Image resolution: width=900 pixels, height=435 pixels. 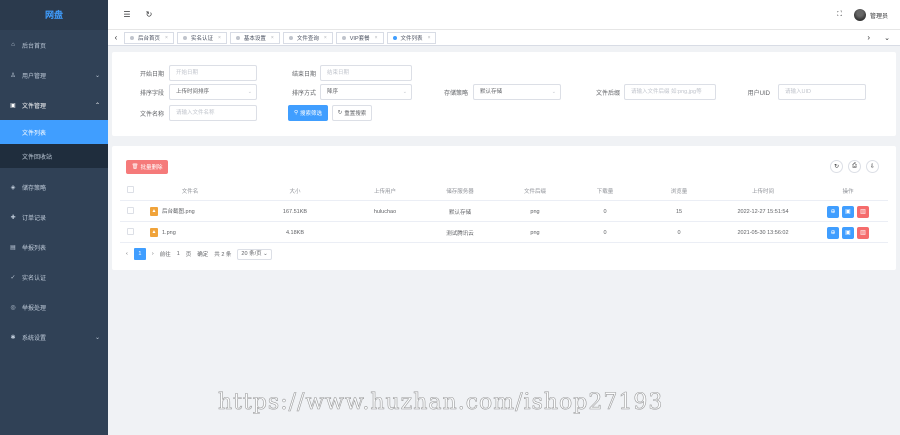 I want to click on tab-home: 后台首页 ×, so click(x=149, y=37).